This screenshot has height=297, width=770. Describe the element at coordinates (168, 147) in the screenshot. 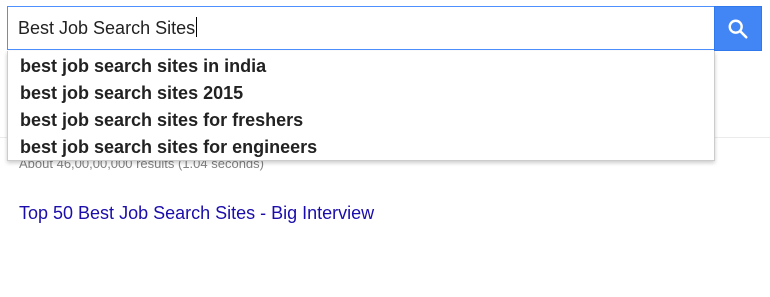

I see `suggestion-item: best job search sites for engineers` at that location.